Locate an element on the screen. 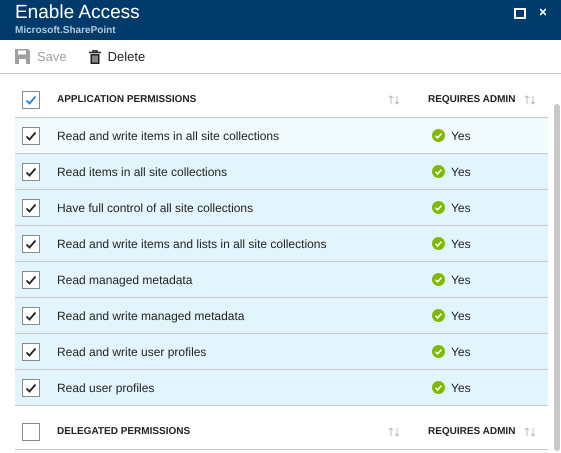 The width and height of the screenshot is (561, 453). permission-name: Read and write items in all site collections is located at coordinates (168, 136).